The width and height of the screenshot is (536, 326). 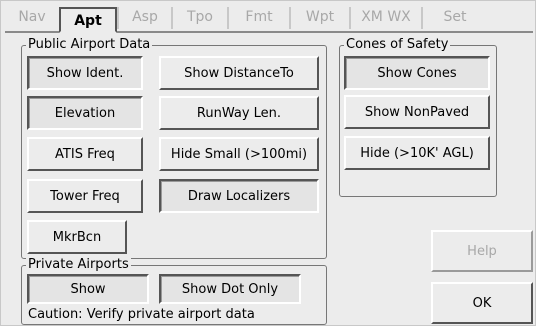 I want to click on ok-button: OK, so click(x=482, y=303).